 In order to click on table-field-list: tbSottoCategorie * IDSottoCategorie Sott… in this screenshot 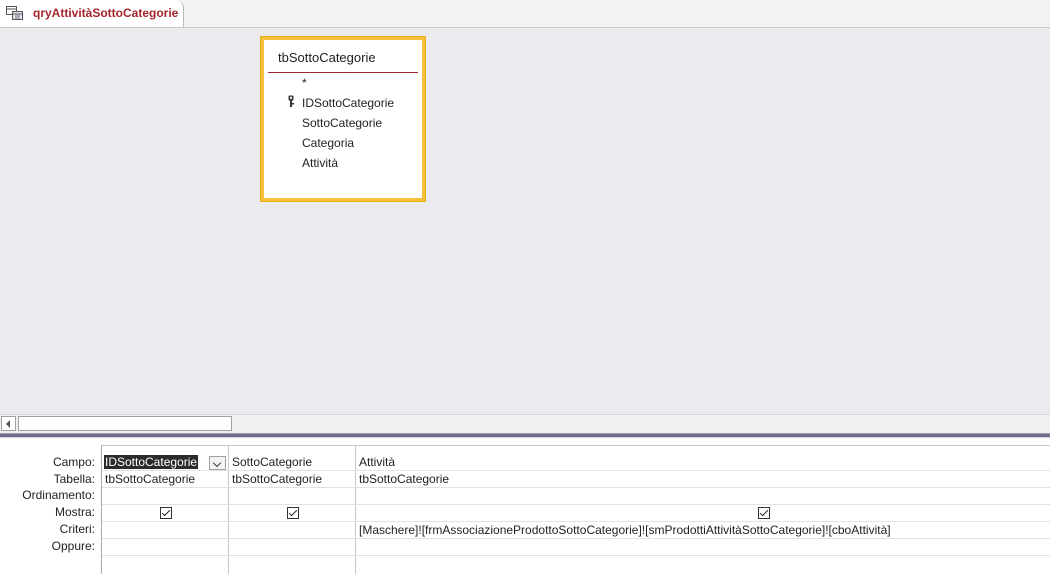, I will do `click(343, 119)`.